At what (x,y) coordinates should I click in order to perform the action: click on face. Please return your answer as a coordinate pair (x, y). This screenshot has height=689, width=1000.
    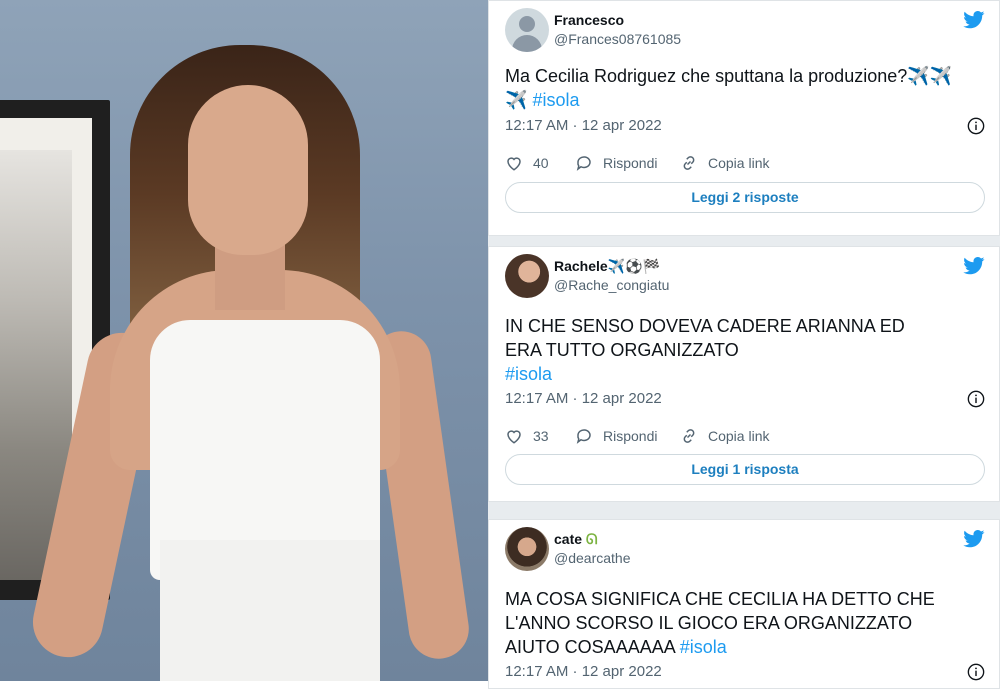
    Looking at the image, I should click on (248, 170).